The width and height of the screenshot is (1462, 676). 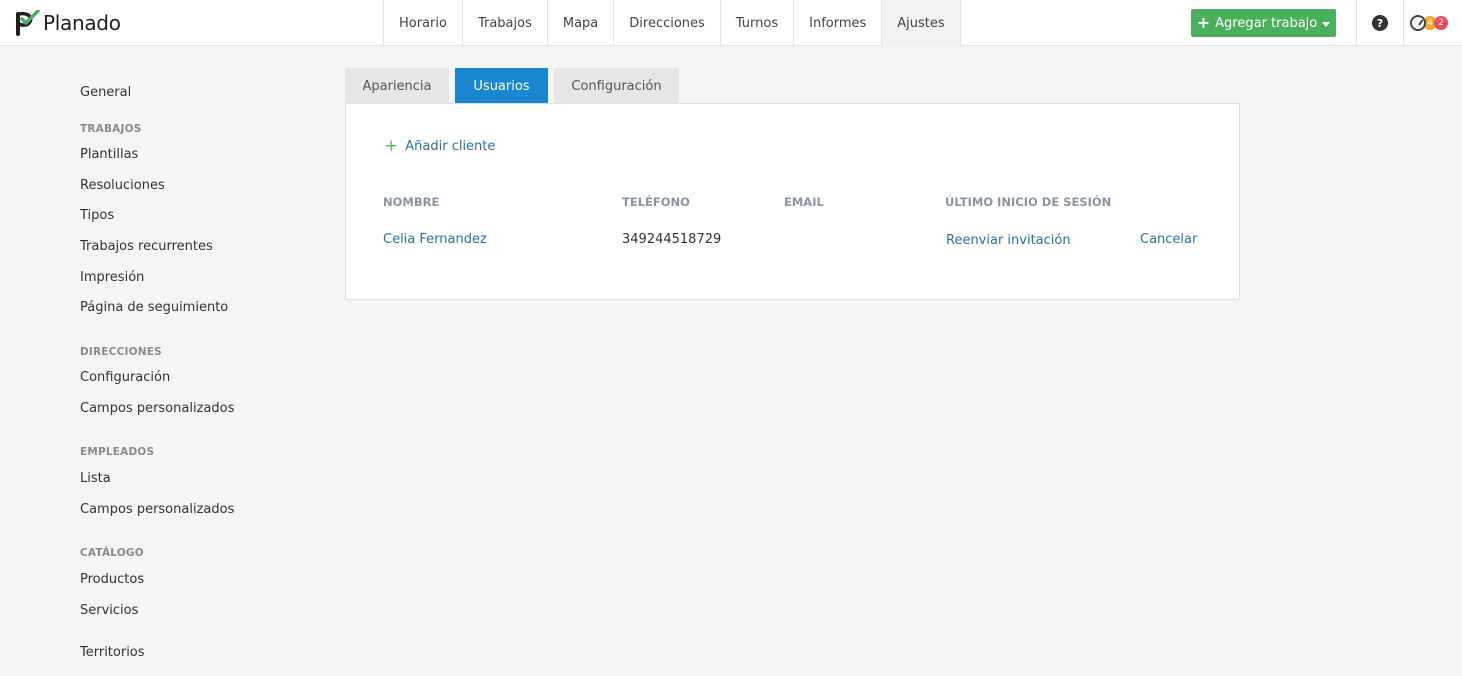 What do you see at coordinates (656, 202) in the screenshot?
I see `column-header-telefono: TELÉFONO` at bounding box center [656, 202].